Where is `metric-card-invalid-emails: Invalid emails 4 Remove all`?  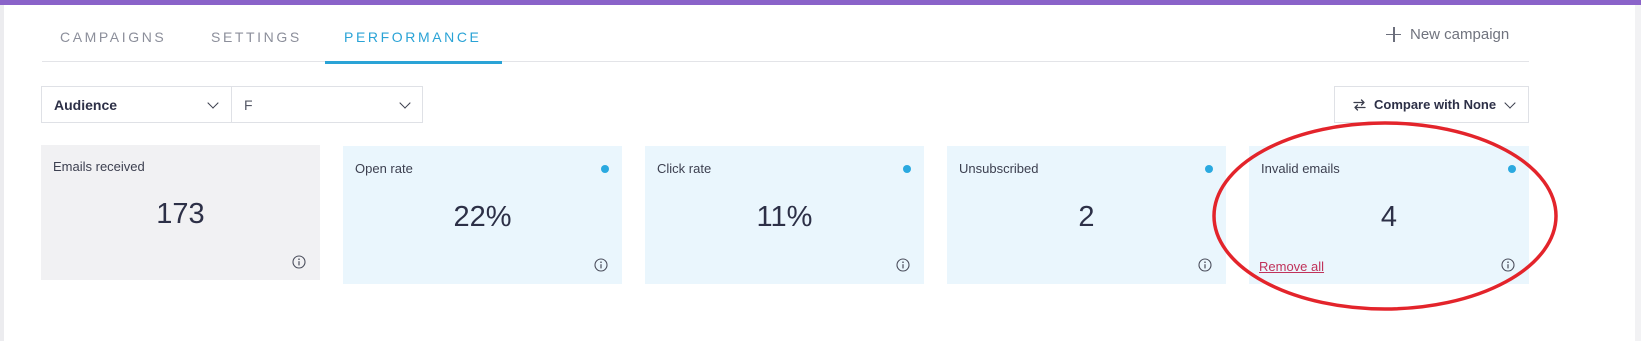
metric-card-invalid-emails: Invalid emails 4 Remove all is located at coordinates (1389, 215).